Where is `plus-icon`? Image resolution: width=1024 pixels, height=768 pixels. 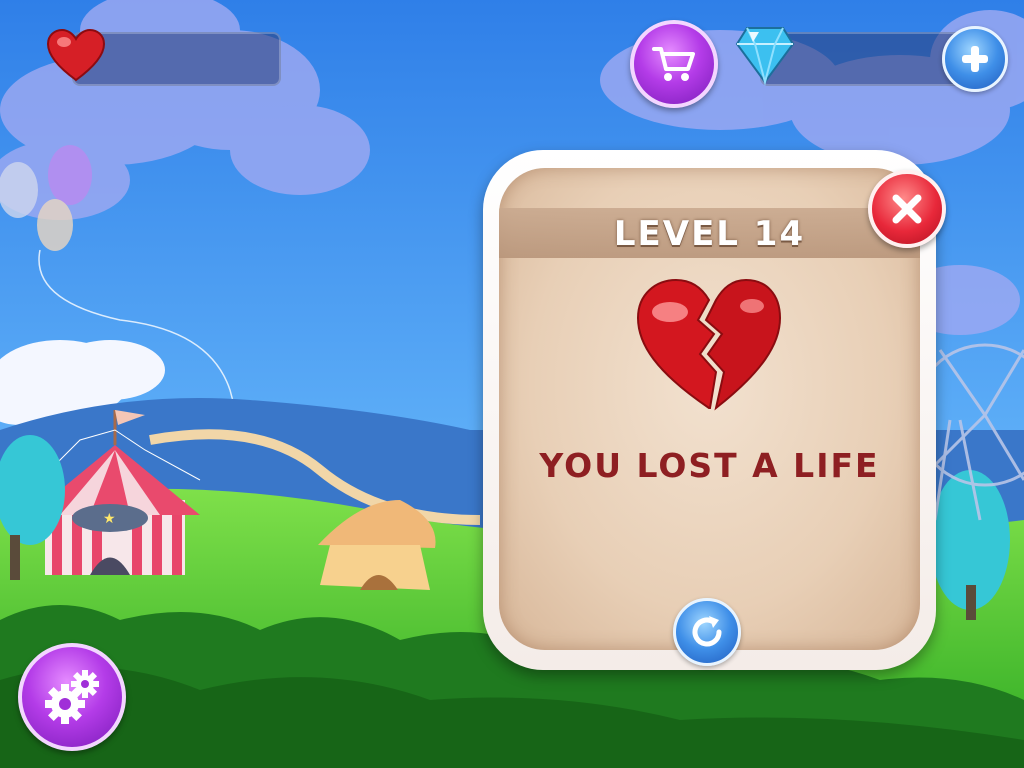 plus-icon is located at coordinates (975, 59).